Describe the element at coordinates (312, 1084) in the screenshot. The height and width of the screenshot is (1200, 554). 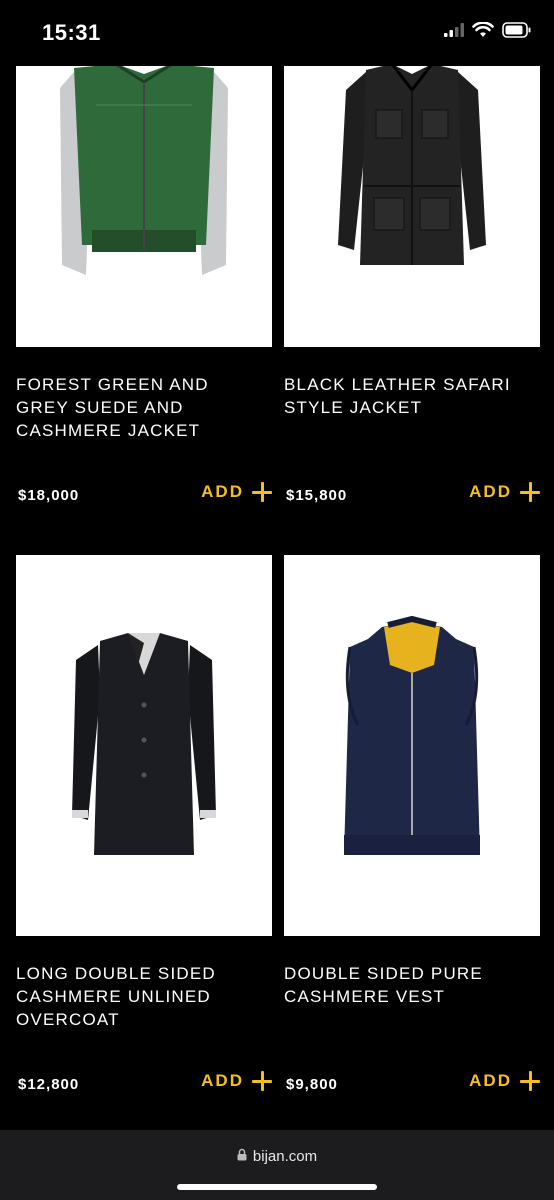
I see `product-price: $9,800` at that location.